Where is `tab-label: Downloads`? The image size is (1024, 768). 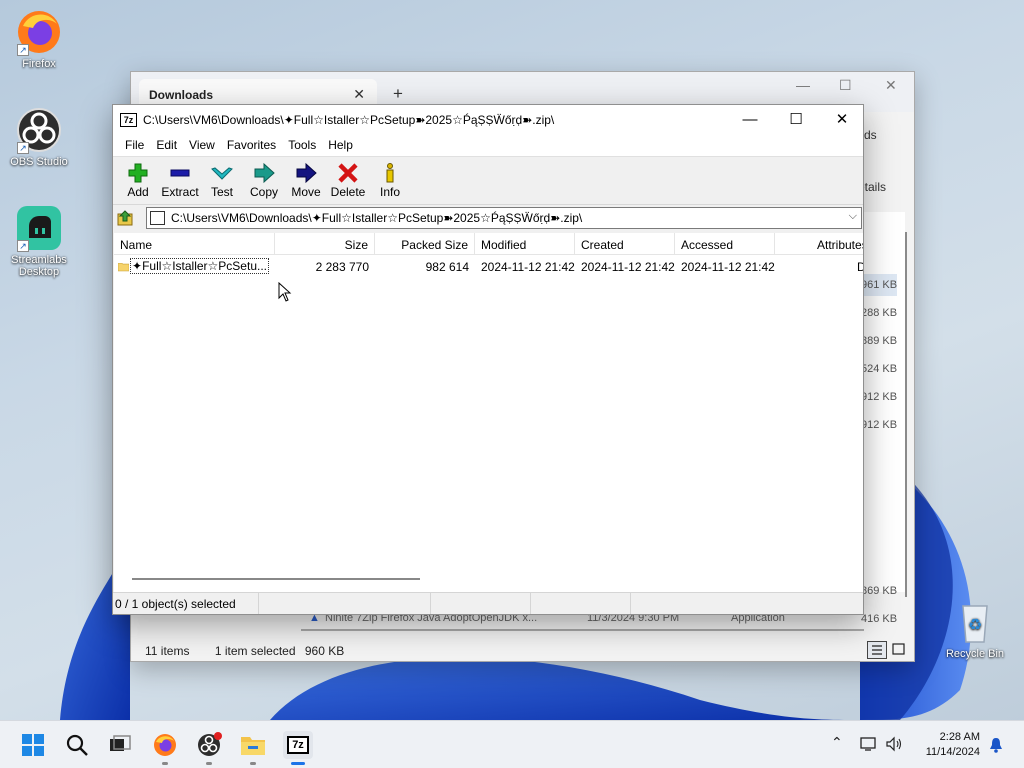
tab-label: Downloads is located at coordinates (181, 95).